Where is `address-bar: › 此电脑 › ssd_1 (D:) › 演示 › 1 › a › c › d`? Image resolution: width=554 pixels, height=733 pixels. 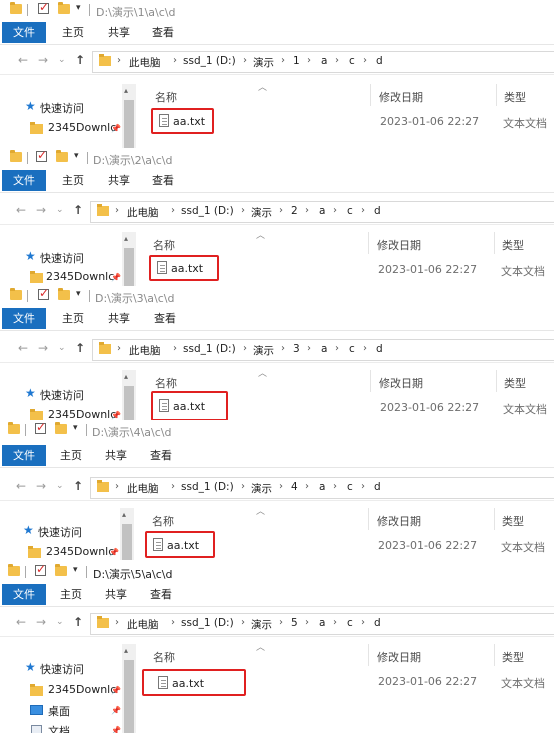 address-bar: › 此电脑 › ssd_1 (D:) › 演示 › 1 › a › c › d is located at coordinates (323, 62).